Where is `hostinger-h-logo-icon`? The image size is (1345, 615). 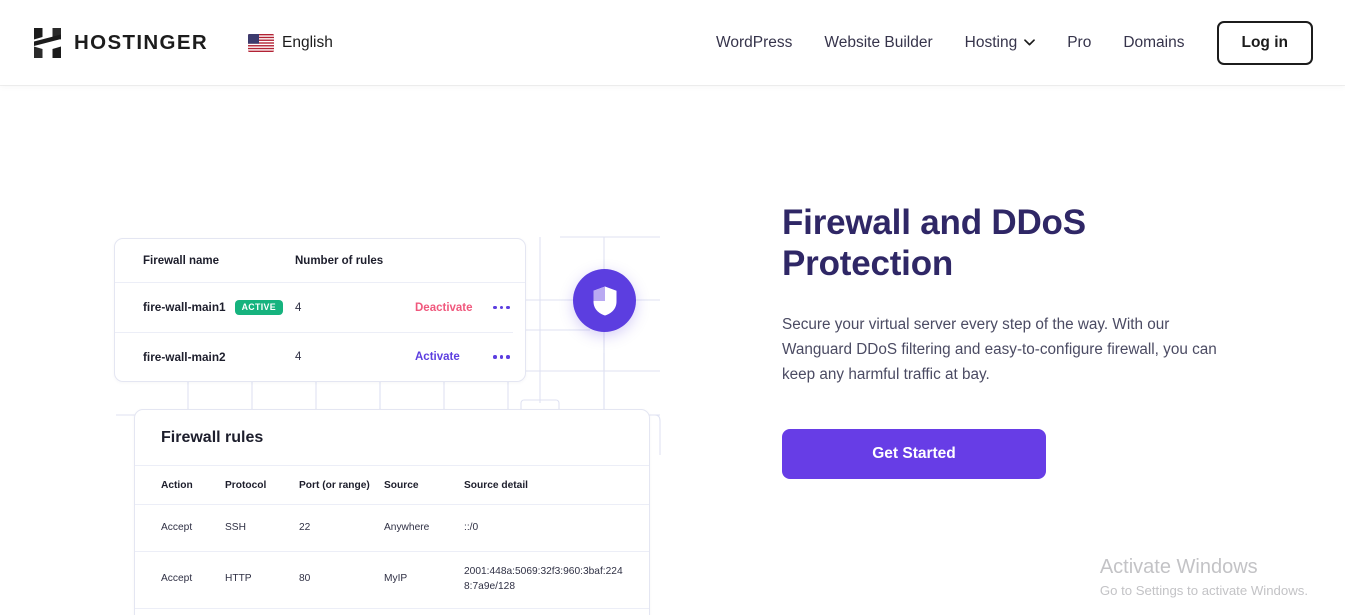 hostinger-h-logo-icon is located at coordinates (47, 42).